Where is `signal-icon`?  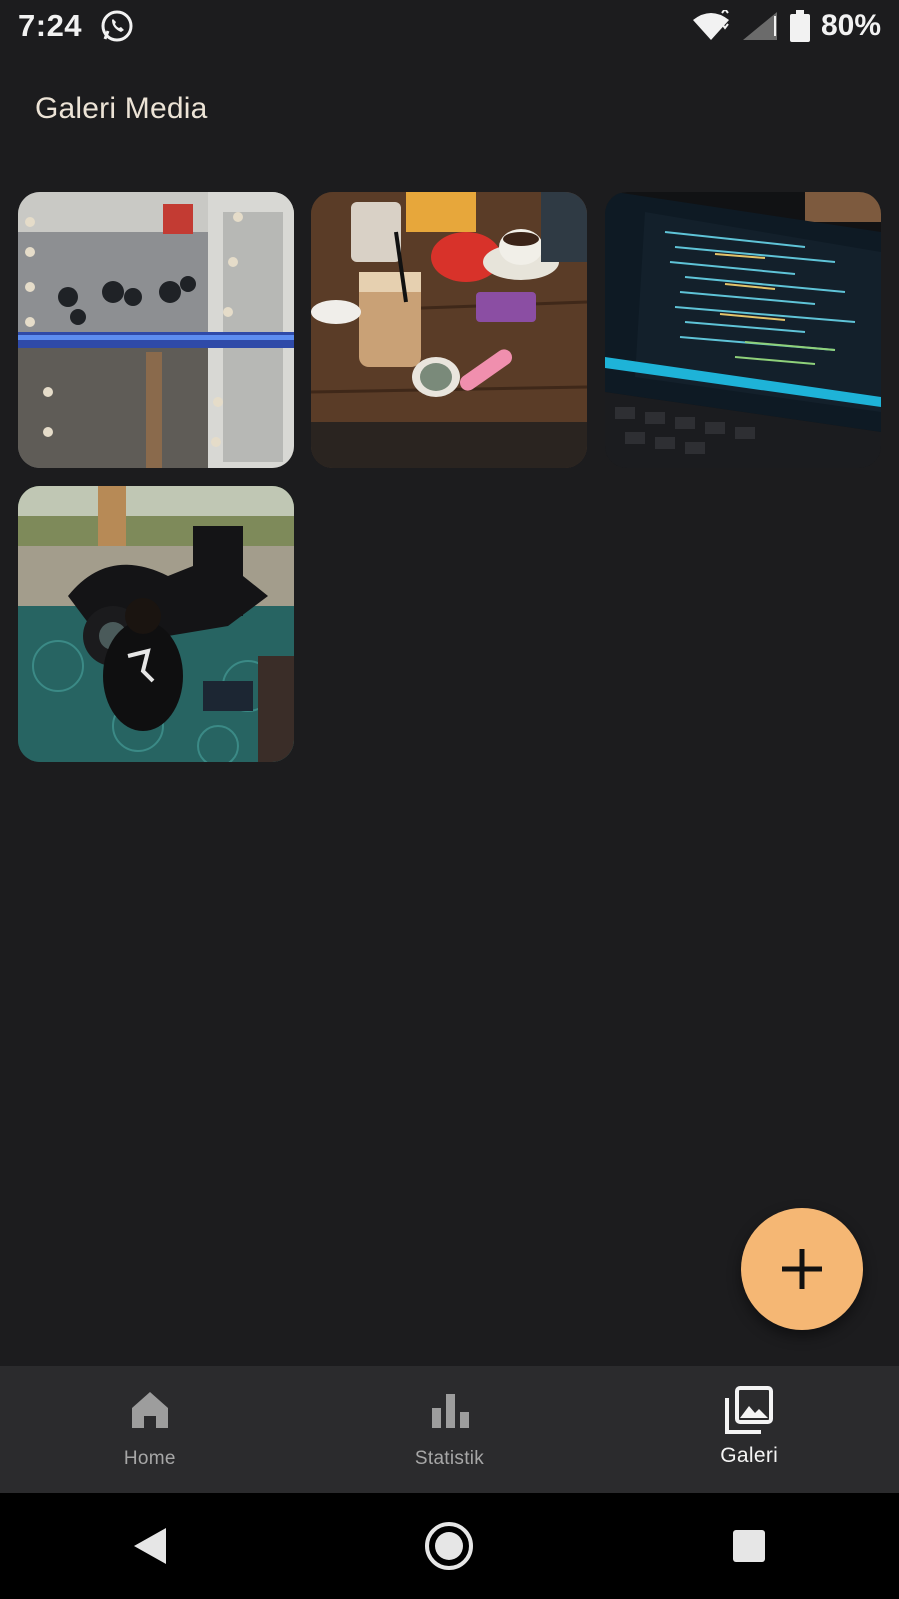
signal-icon is located at coordinates (759, 26).